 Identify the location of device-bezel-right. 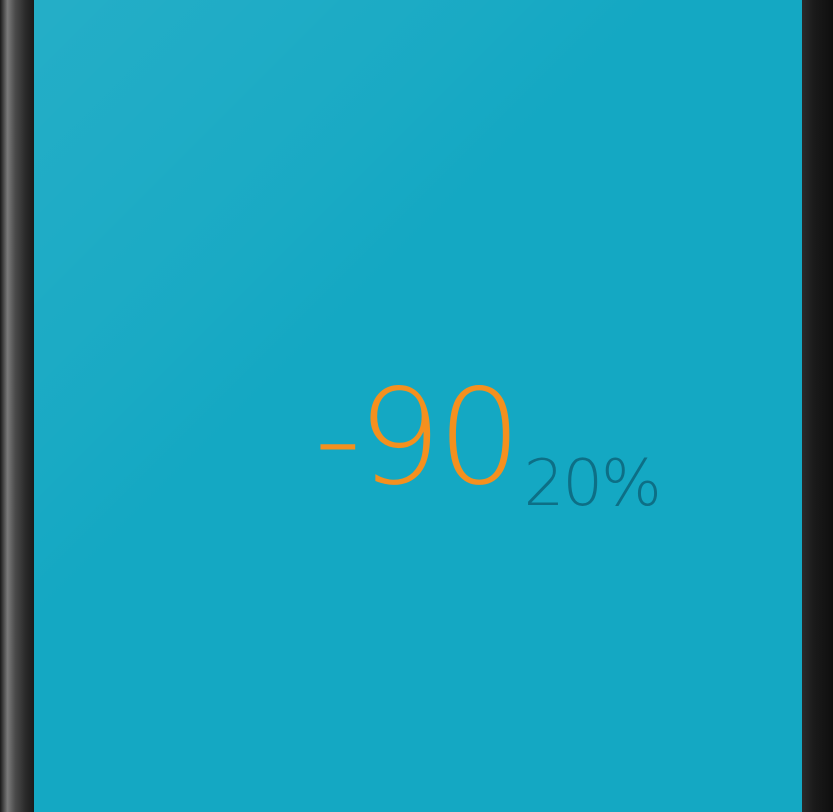
(817, 406).